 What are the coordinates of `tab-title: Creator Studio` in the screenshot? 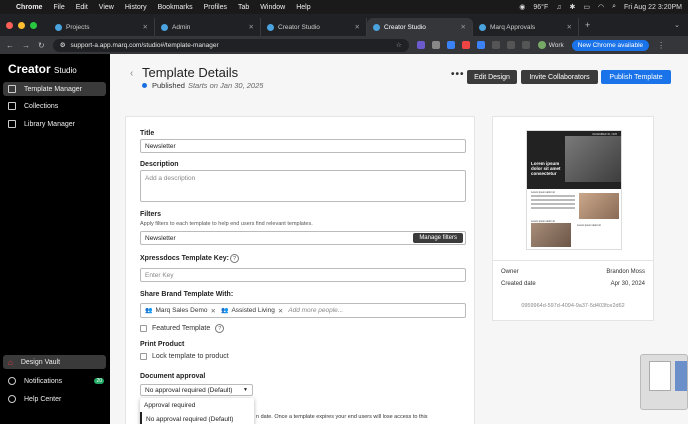 It's located at (299, 27).